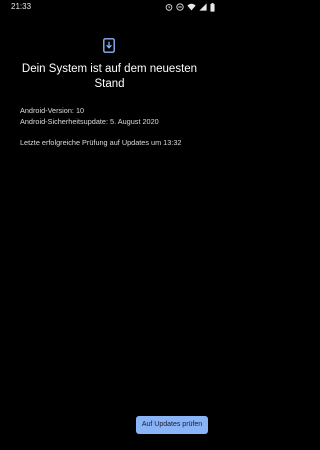 This screenshot has width=320, height=450. Describe the element at coordinates (109, 45) in the screenshot. I see `system-update-icon` at that location.